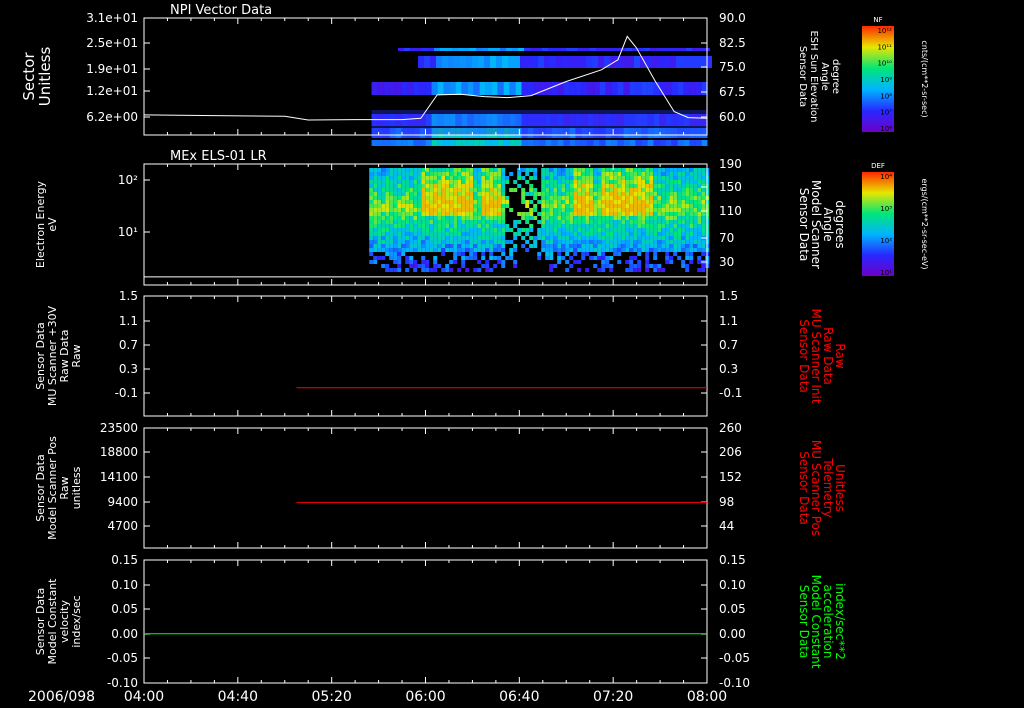 This screenshot has width=1024, height=708. I want to click on y-tick-label: 9400, so click(122, 502).